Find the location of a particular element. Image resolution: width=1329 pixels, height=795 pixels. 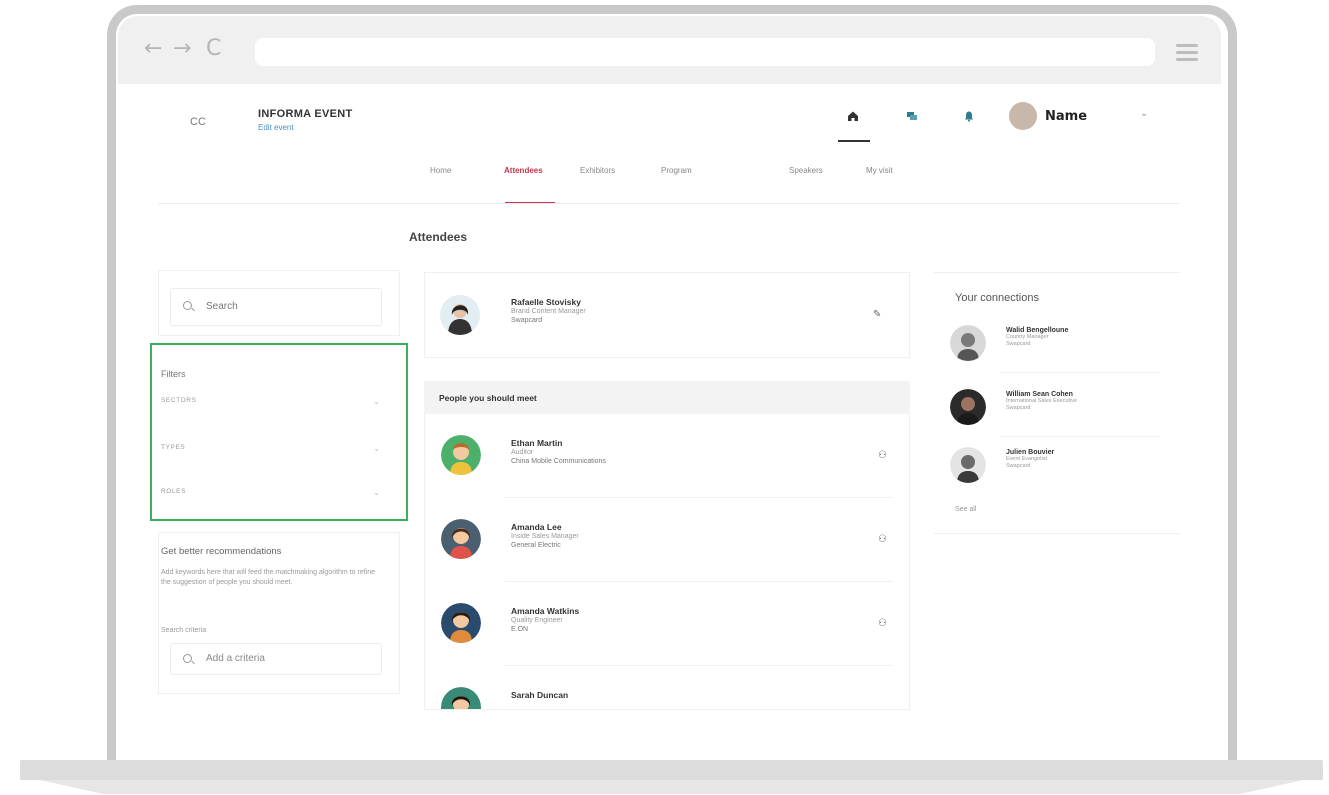

person-name: Amanda Lee is located at coordinates (536, 527).